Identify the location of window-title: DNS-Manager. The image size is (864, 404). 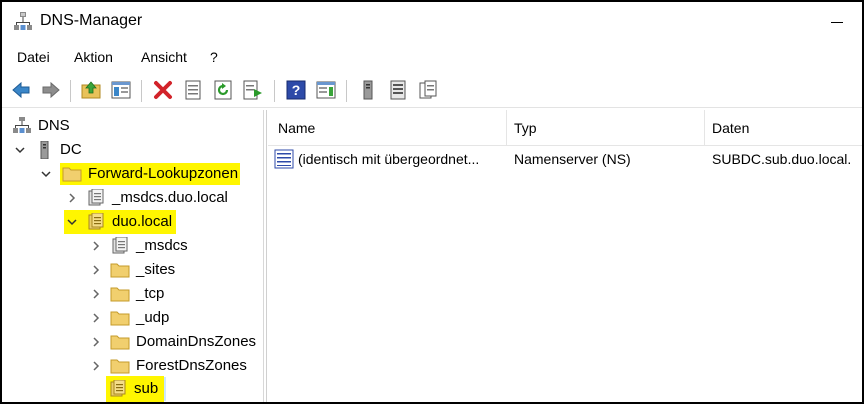
(91, 20).